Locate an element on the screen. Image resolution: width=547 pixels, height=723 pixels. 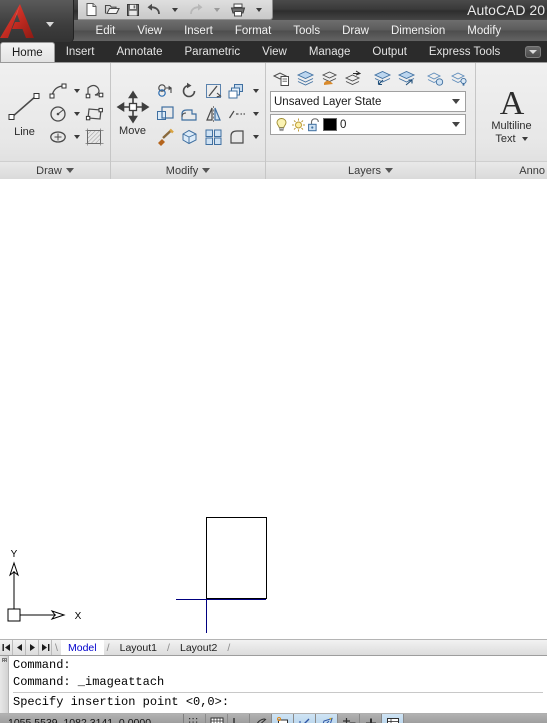
tab-annotate: Annotate is located at coordinates (139, 52).